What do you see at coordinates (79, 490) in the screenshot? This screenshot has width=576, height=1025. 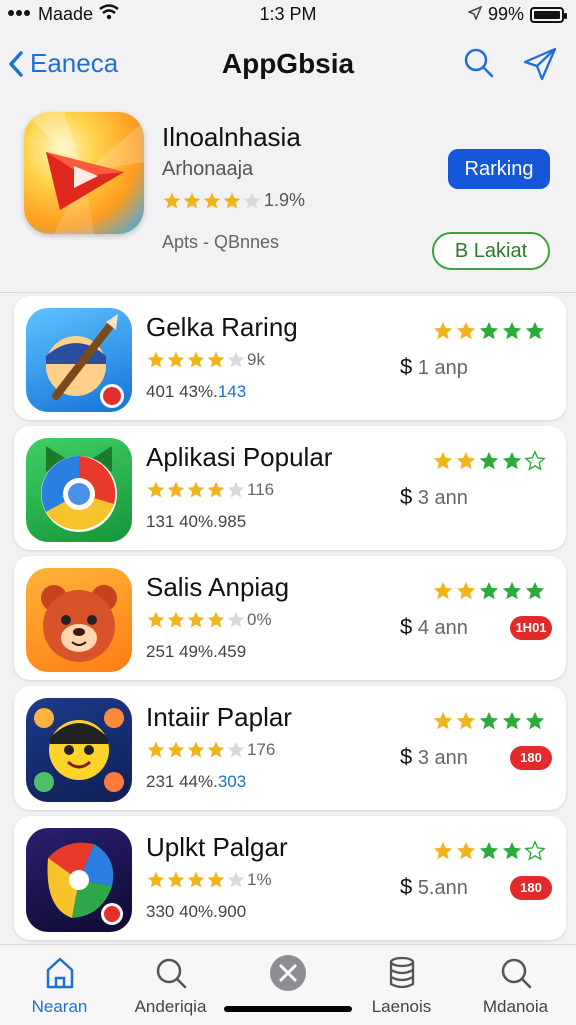 I see `app-icon-chrome` at bounding box center [79, 490].